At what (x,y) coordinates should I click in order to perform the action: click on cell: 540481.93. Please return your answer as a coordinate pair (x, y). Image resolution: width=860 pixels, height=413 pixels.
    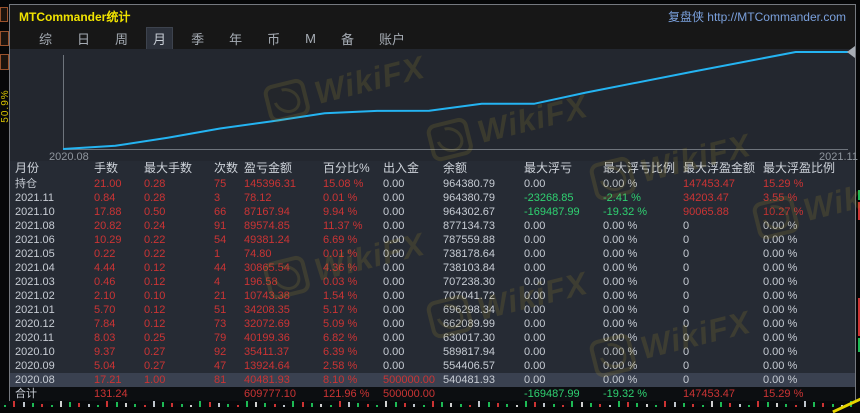
    Looking at the image, I should click on (469, 380).